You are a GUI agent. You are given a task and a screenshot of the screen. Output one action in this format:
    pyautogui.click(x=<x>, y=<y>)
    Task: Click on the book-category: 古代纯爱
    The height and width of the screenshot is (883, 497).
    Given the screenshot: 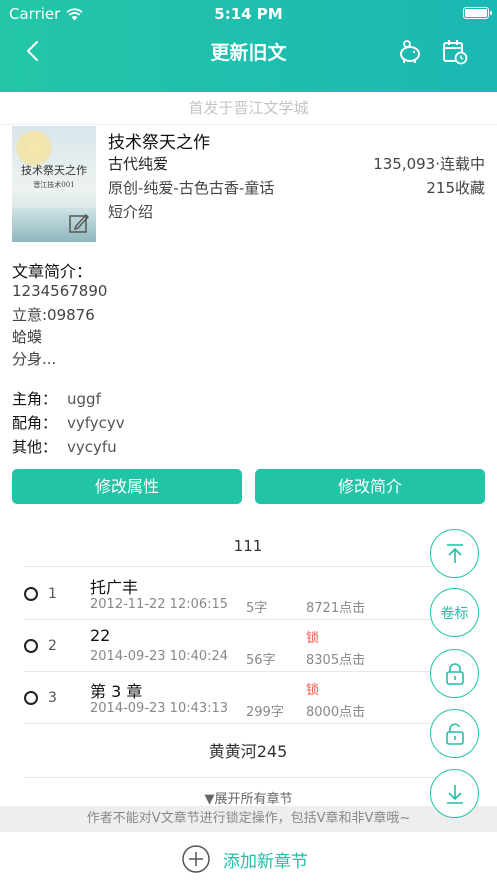 What is the action you would take?
    pyautogui.click(x=138, y=164)
    